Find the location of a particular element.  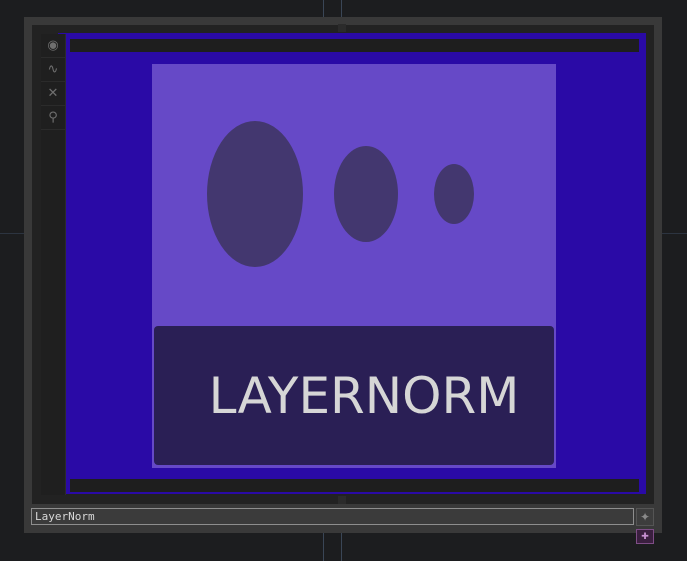

close-icon: ✕ is located at coordinates (53, 94).